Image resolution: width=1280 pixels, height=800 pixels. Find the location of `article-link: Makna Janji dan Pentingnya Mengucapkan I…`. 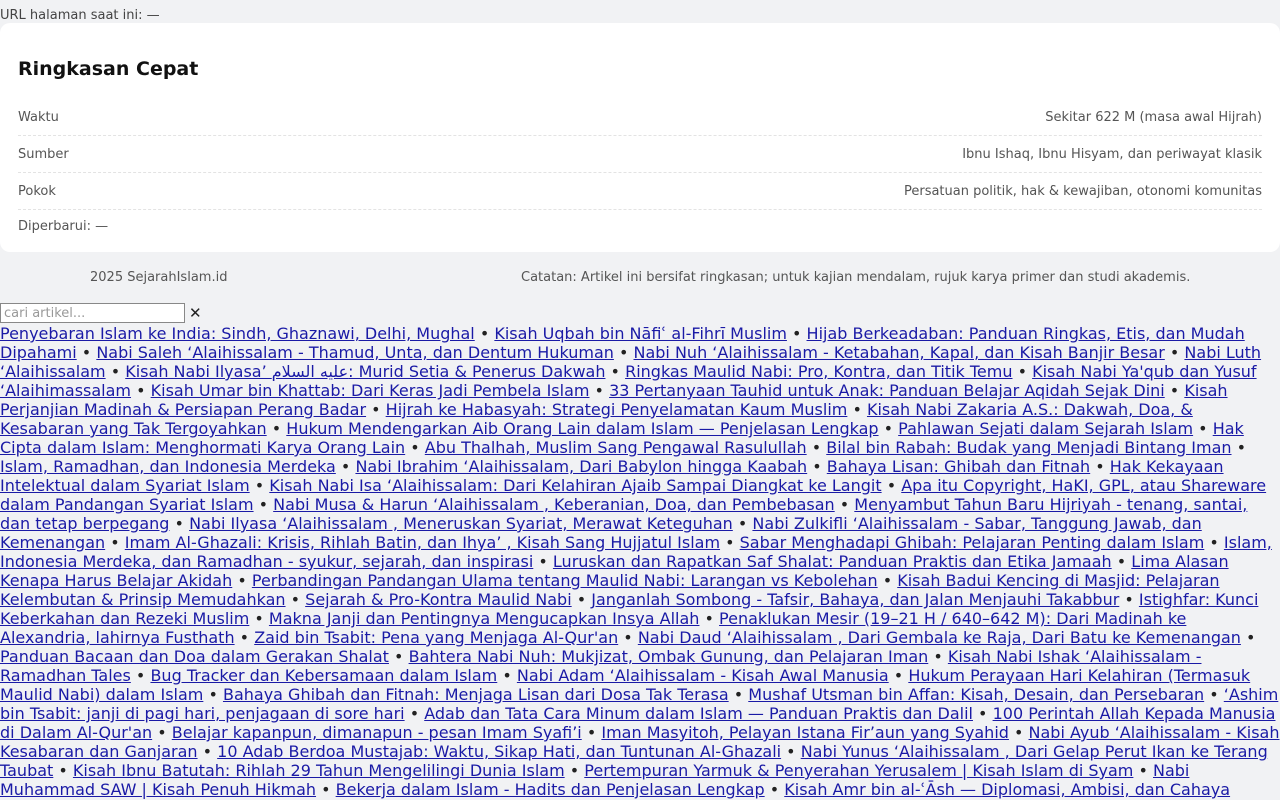

article-link: Makna Janji dan Pentingnya Mengucapkan I… is located at coordinates (484, 618).